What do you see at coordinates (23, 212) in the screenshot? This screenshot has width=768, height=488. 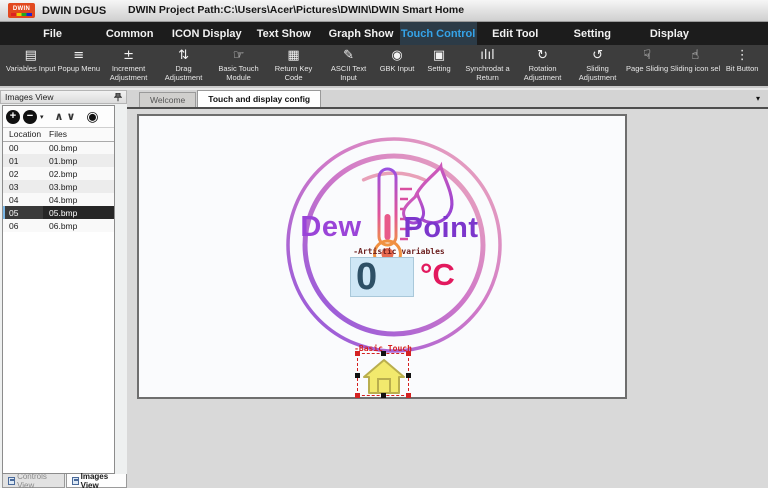 I see `image-location: 05` at bounding box center [23, 212].